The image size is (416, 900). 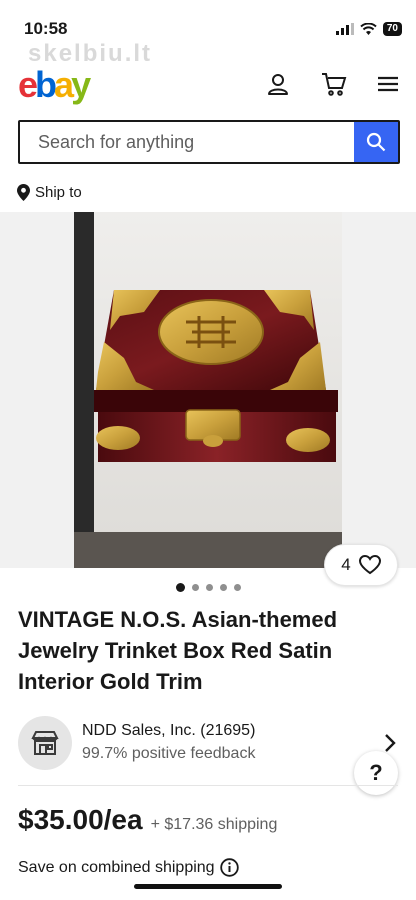 I want to click on cart-icon, so click(x=334, y=84).